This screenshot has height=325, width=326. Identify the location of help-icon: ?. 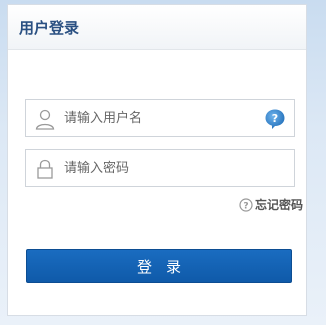
(275, 119).